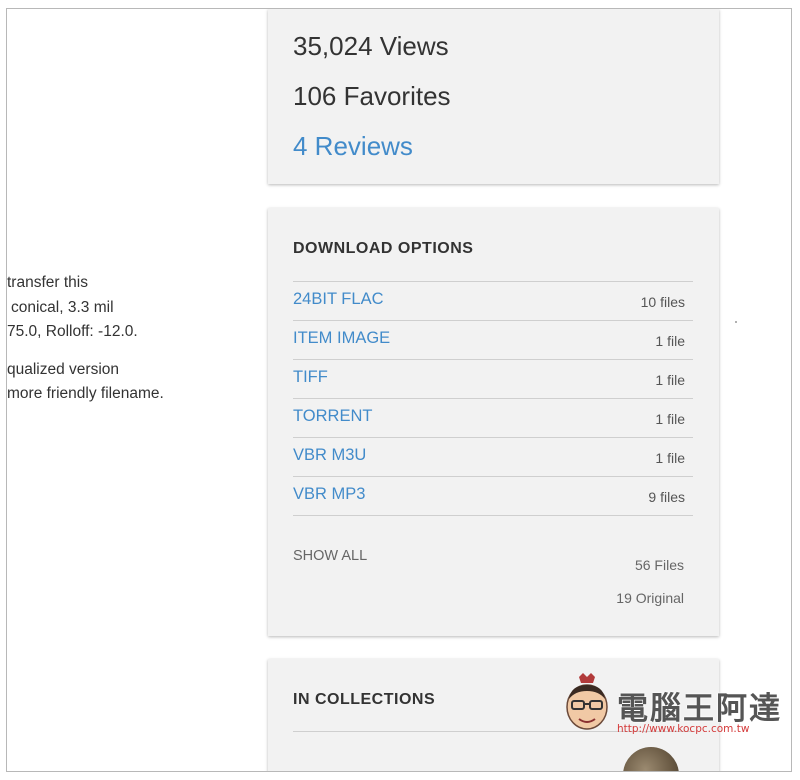  What do you see at coordinates (493, 379) in the screenshot?
I see `download-option-row: TIFF 1 file` at bounding box center [493, 379].